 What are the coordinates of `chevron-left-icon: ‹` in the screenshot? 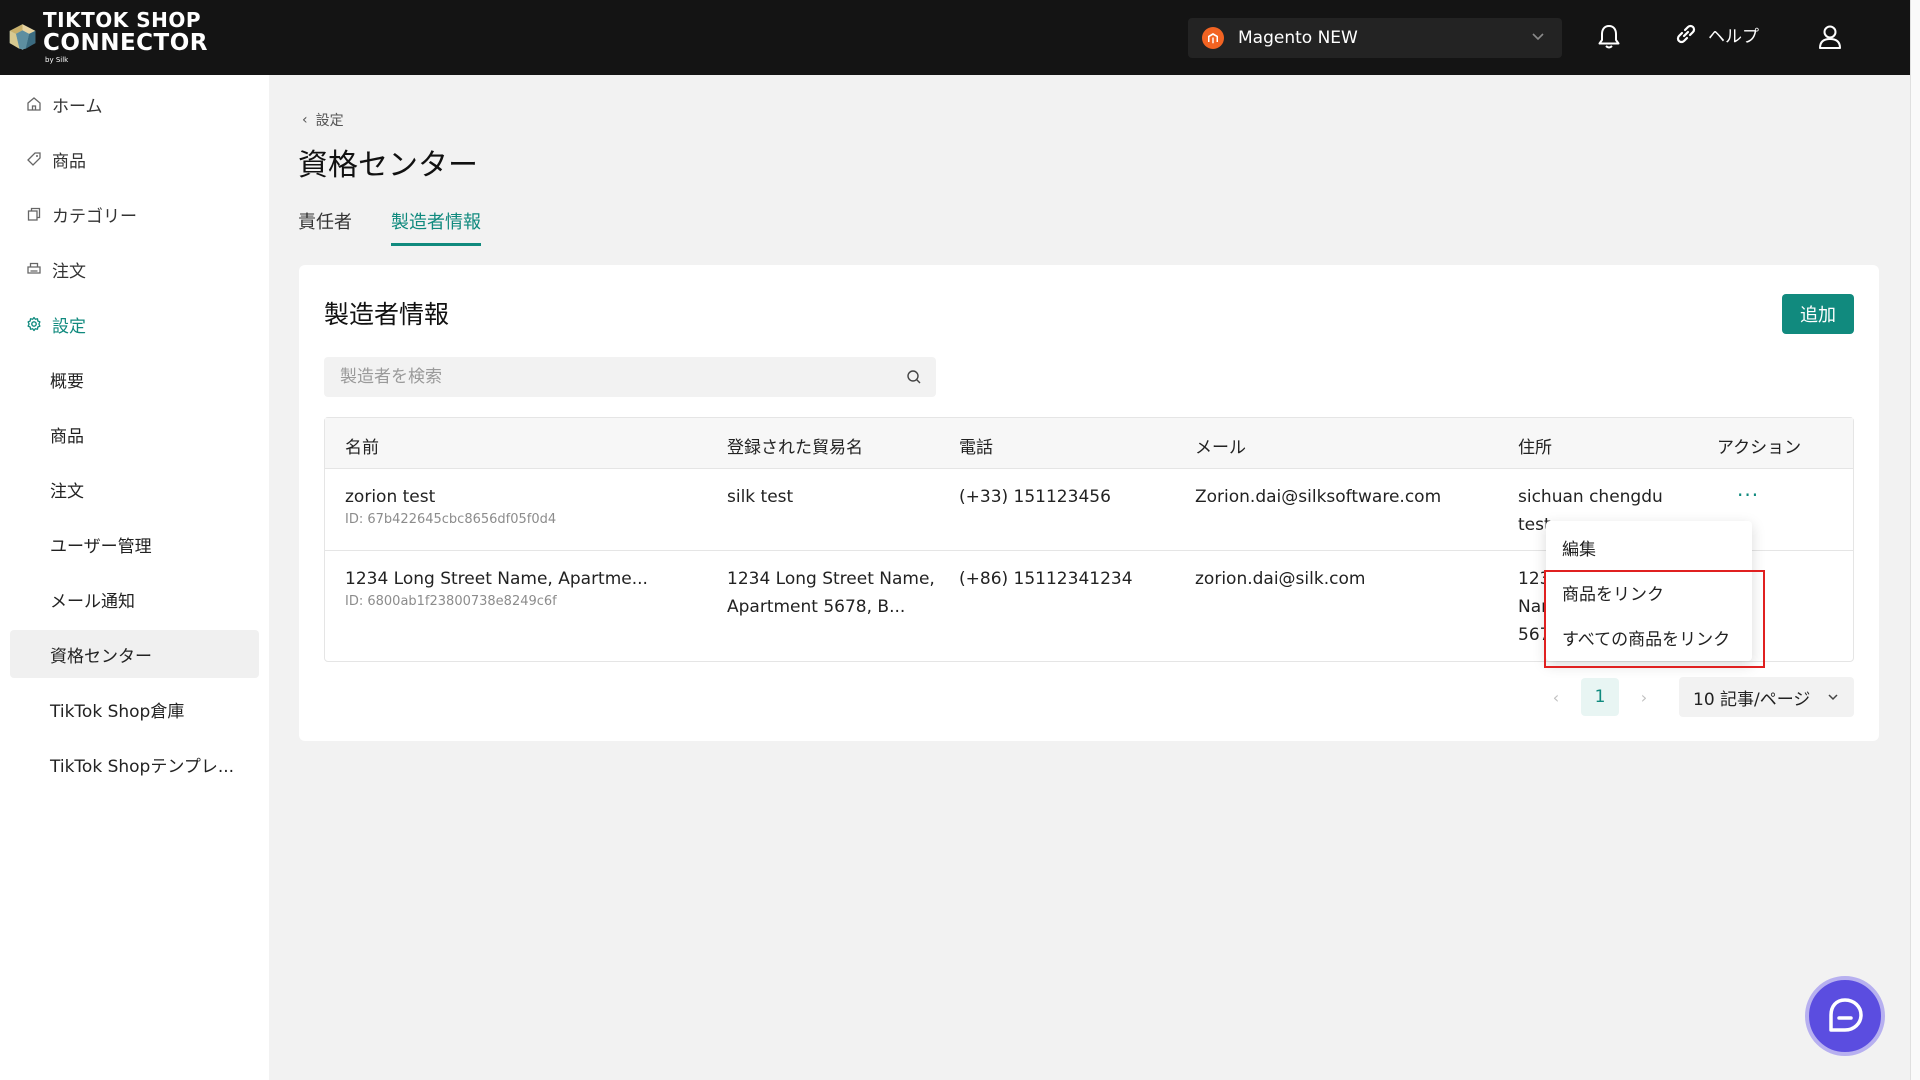 It's located at (305, 120).